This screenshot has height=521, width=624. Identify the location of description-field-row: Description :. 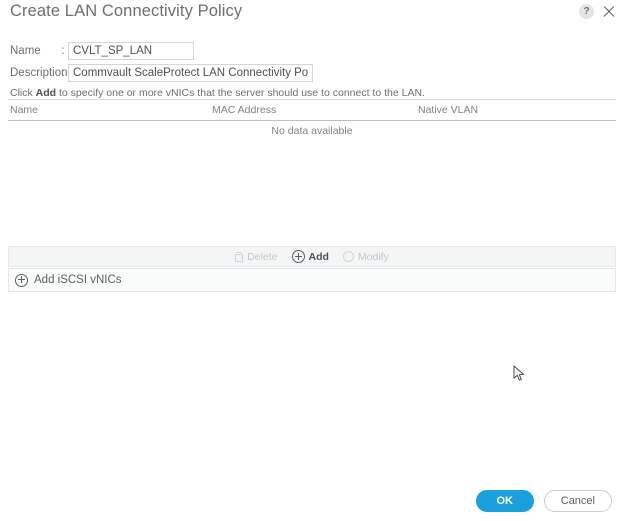
(161, 73).